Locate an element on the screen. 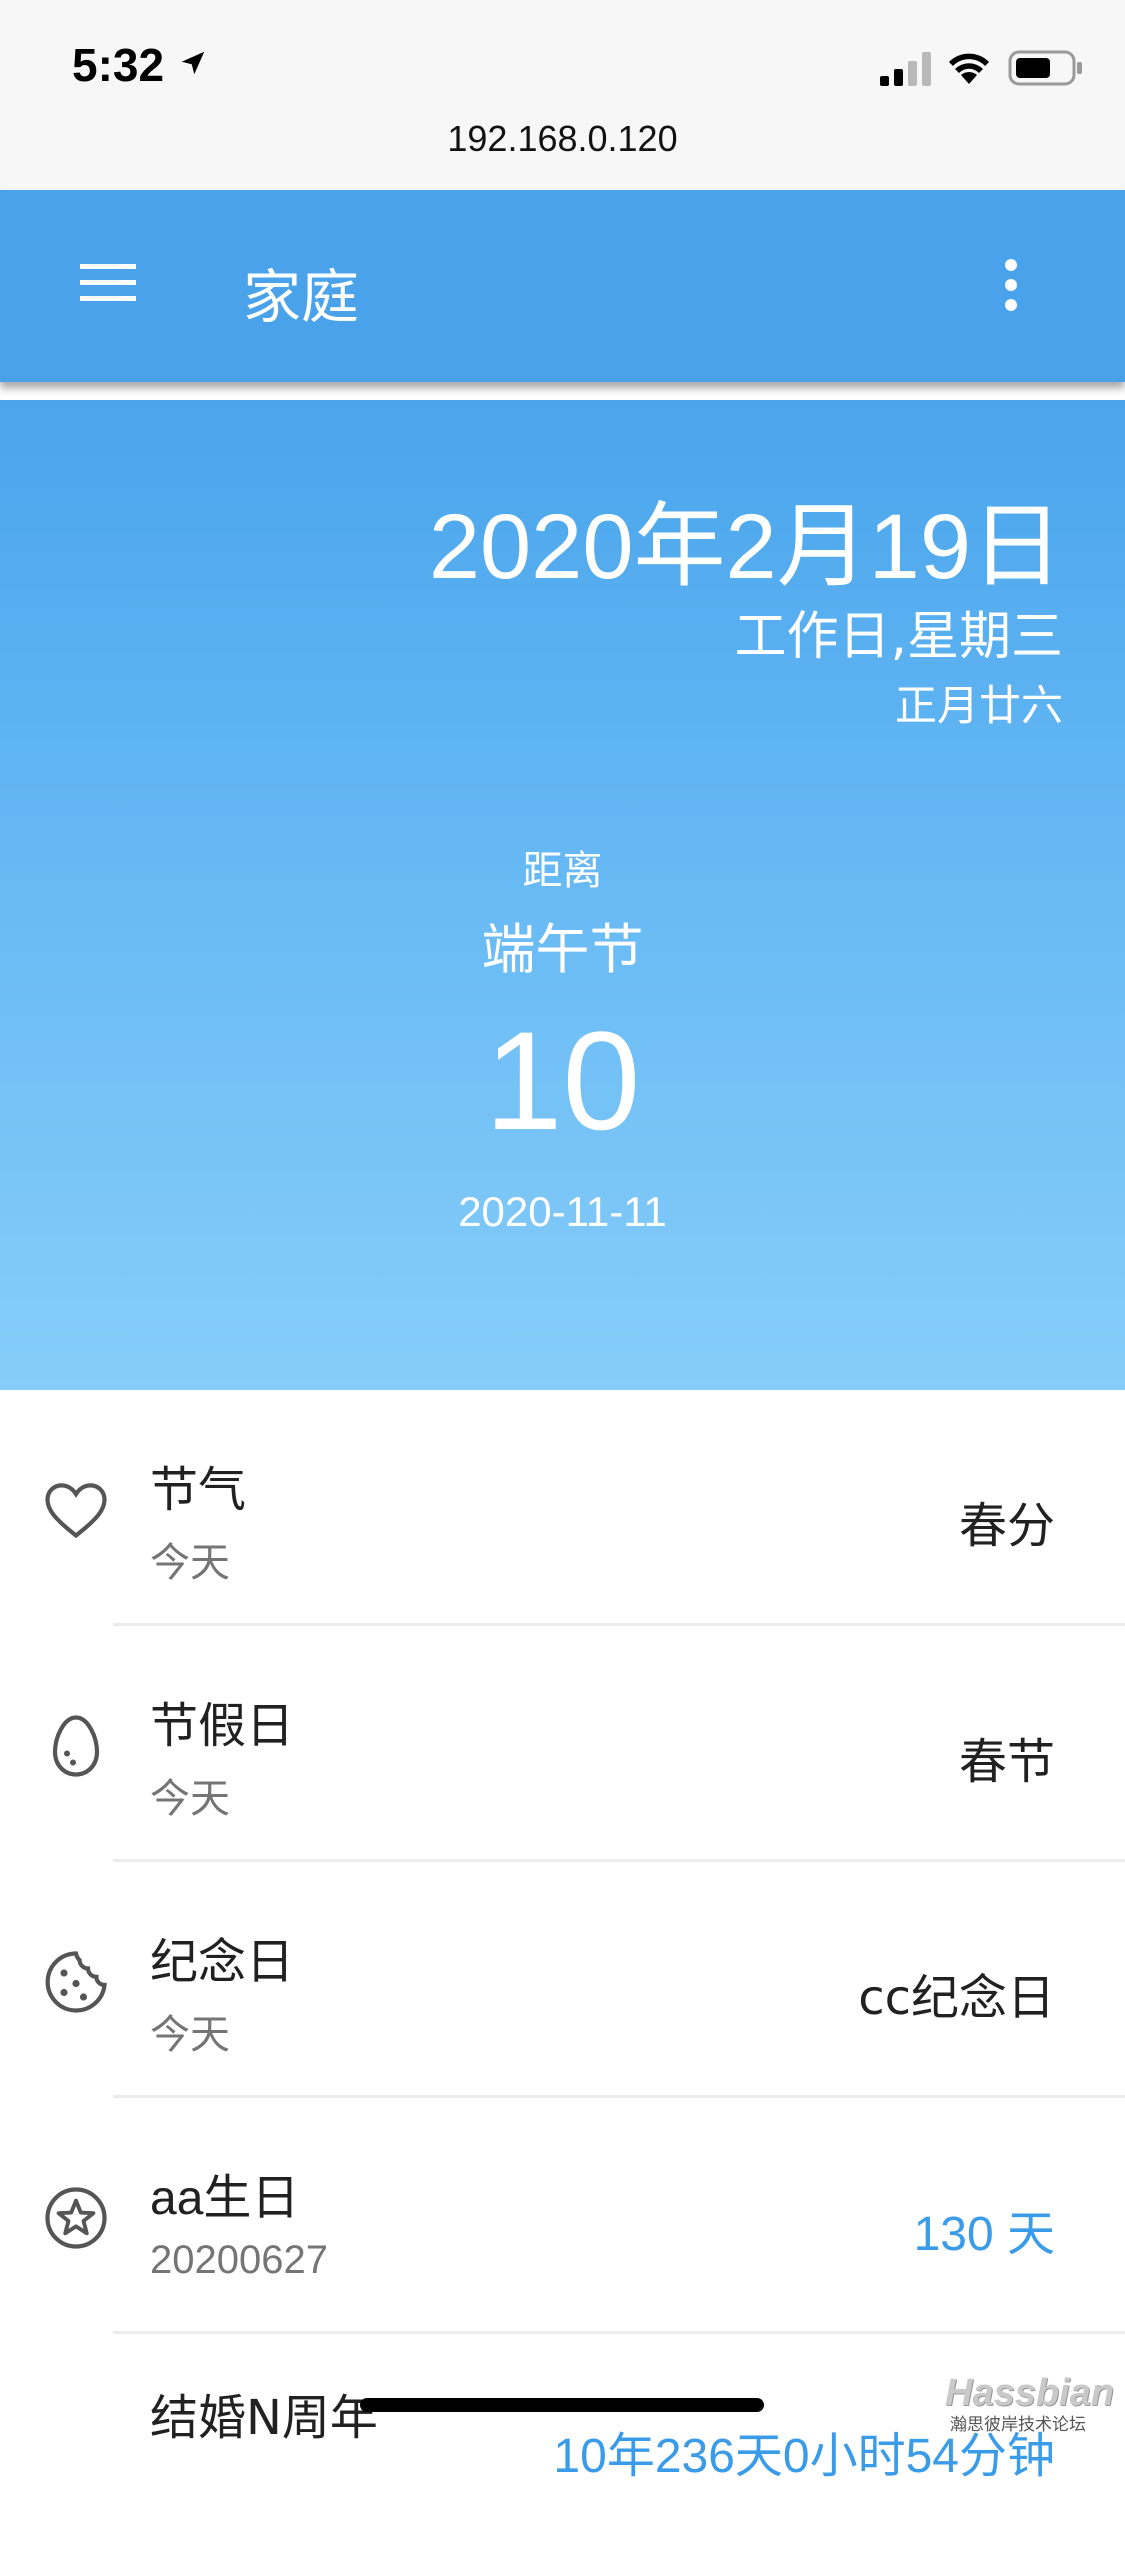 This screenshot has width=1125, height=2570. status-time: 5:32 is located at coordinates (118, 65).